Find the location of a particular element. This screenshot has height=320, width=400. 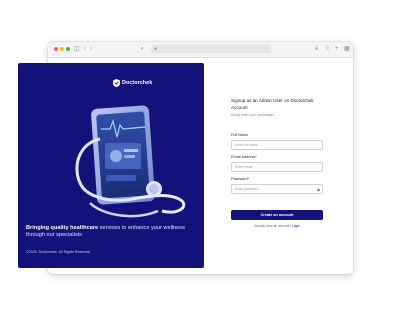

shield-logo-icon is located at coordinates (116, 83).